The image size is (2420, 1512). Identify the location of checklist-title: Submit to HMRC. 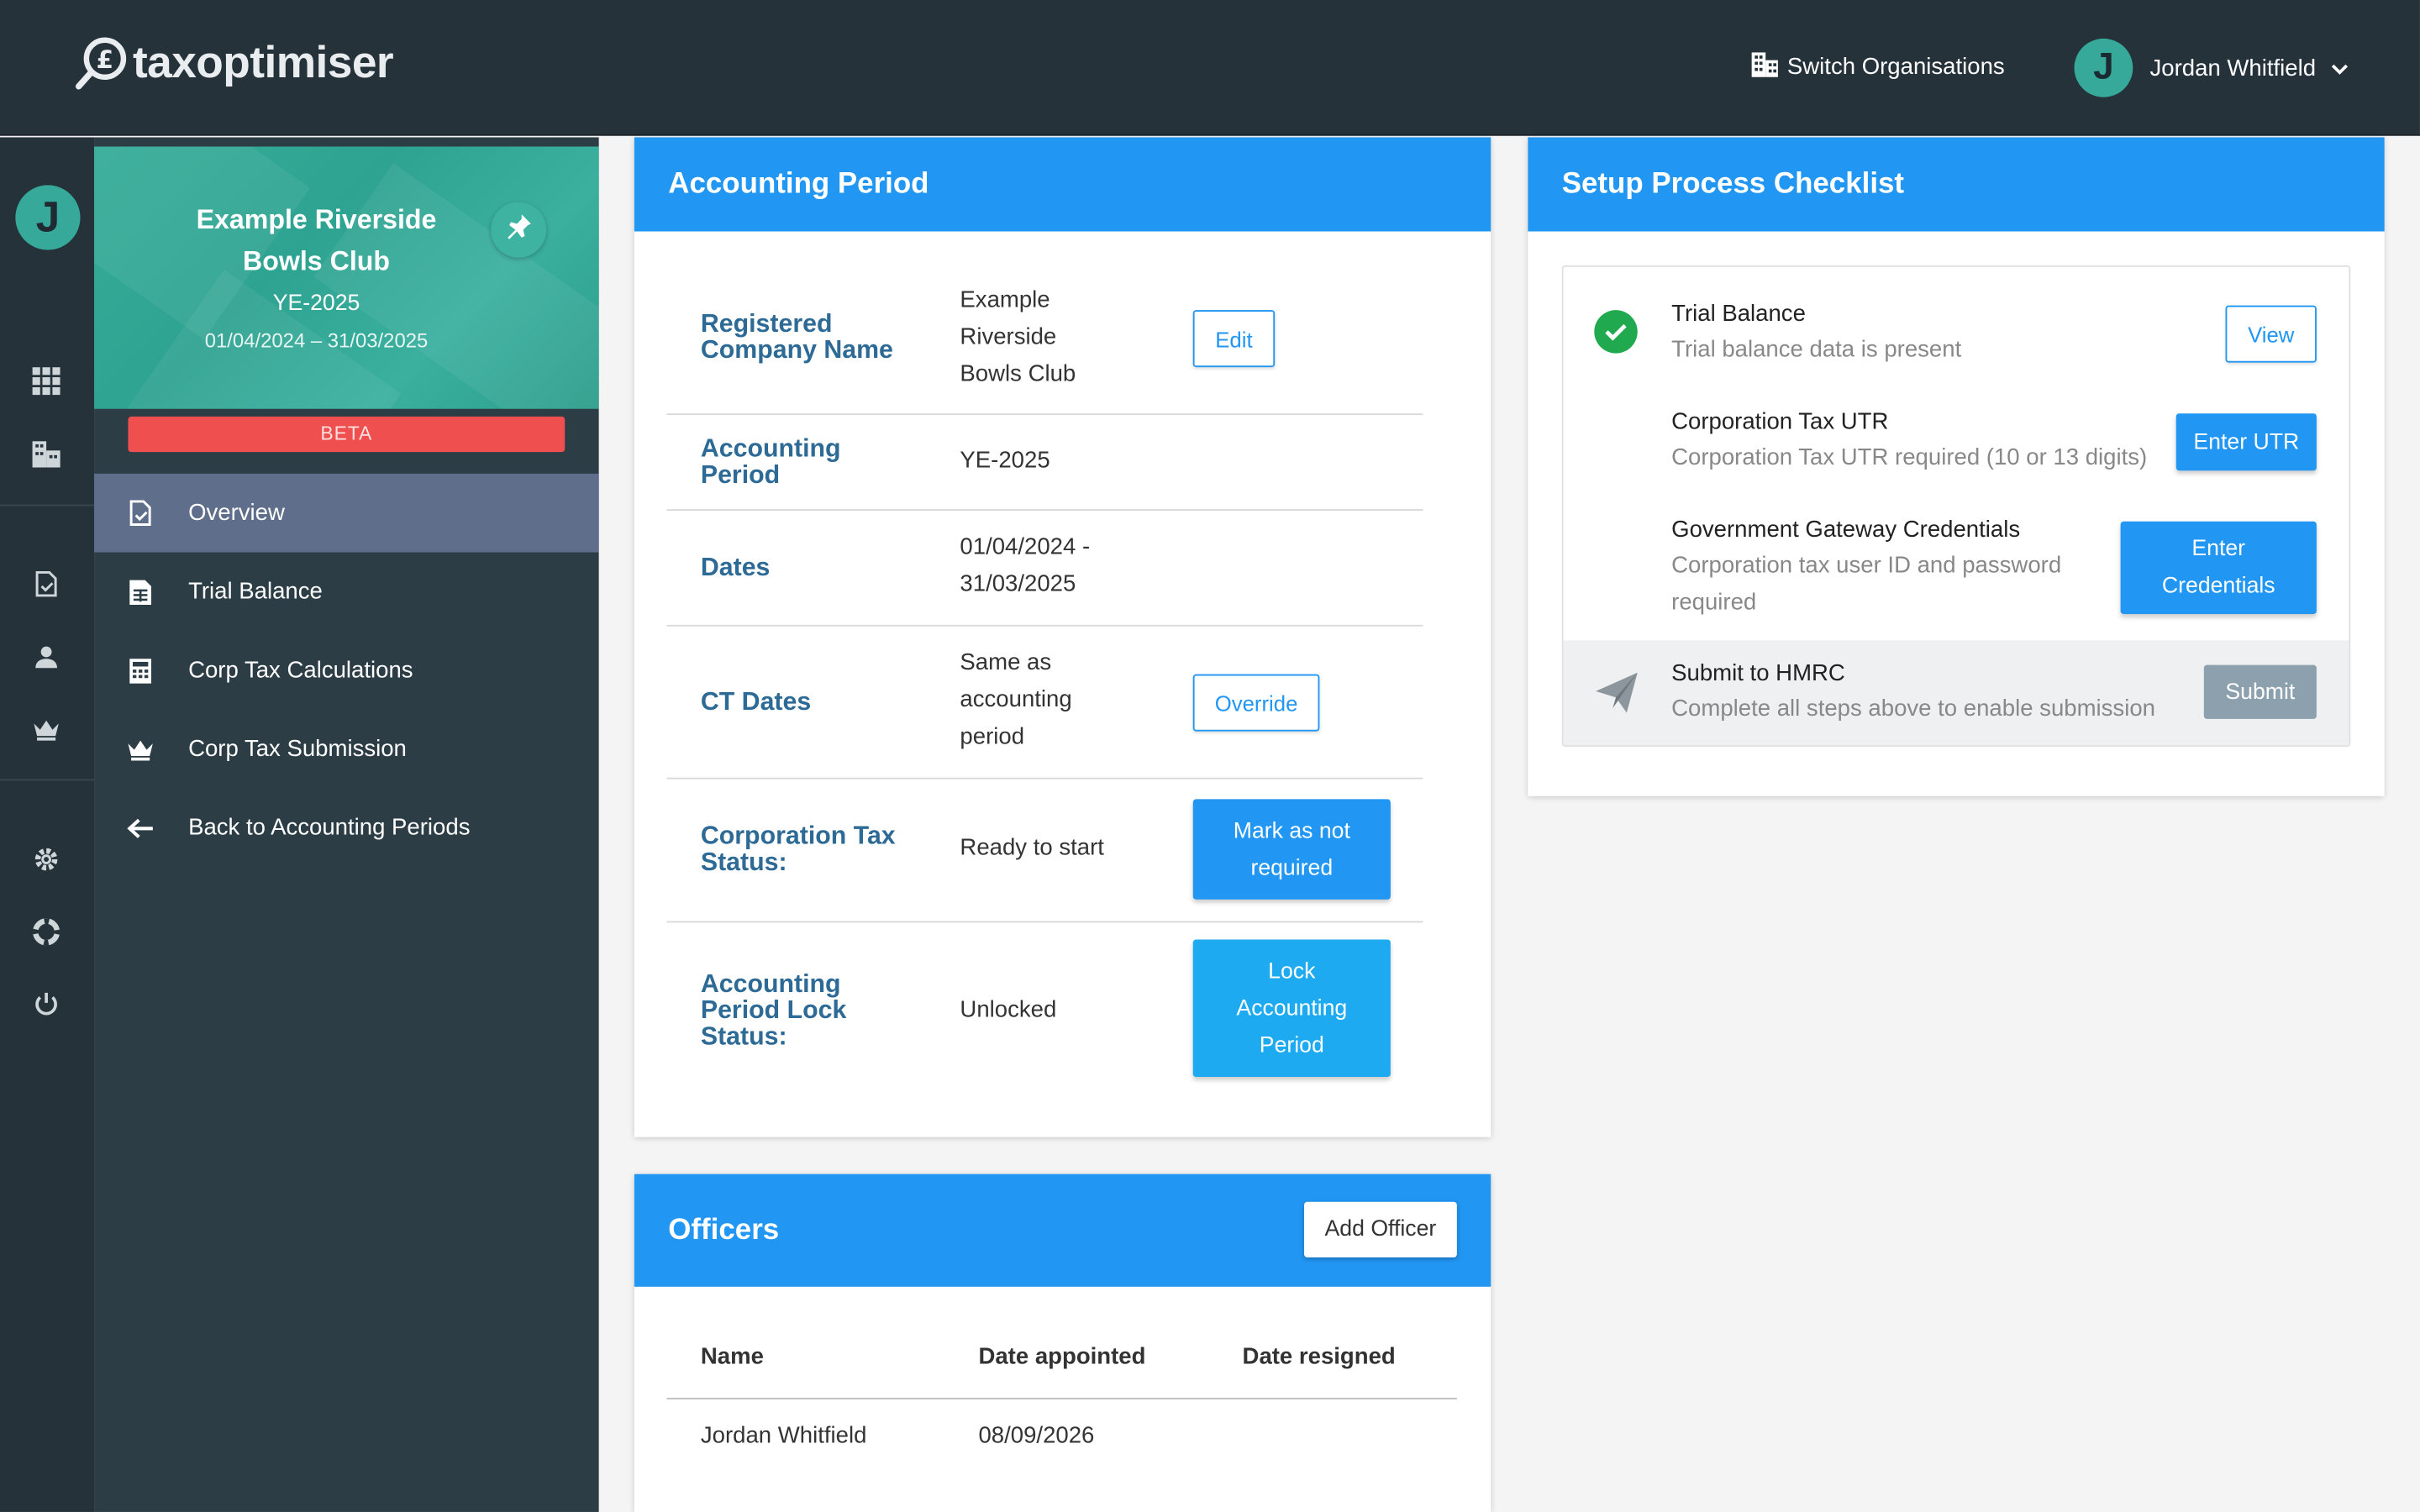
(1758, 673).